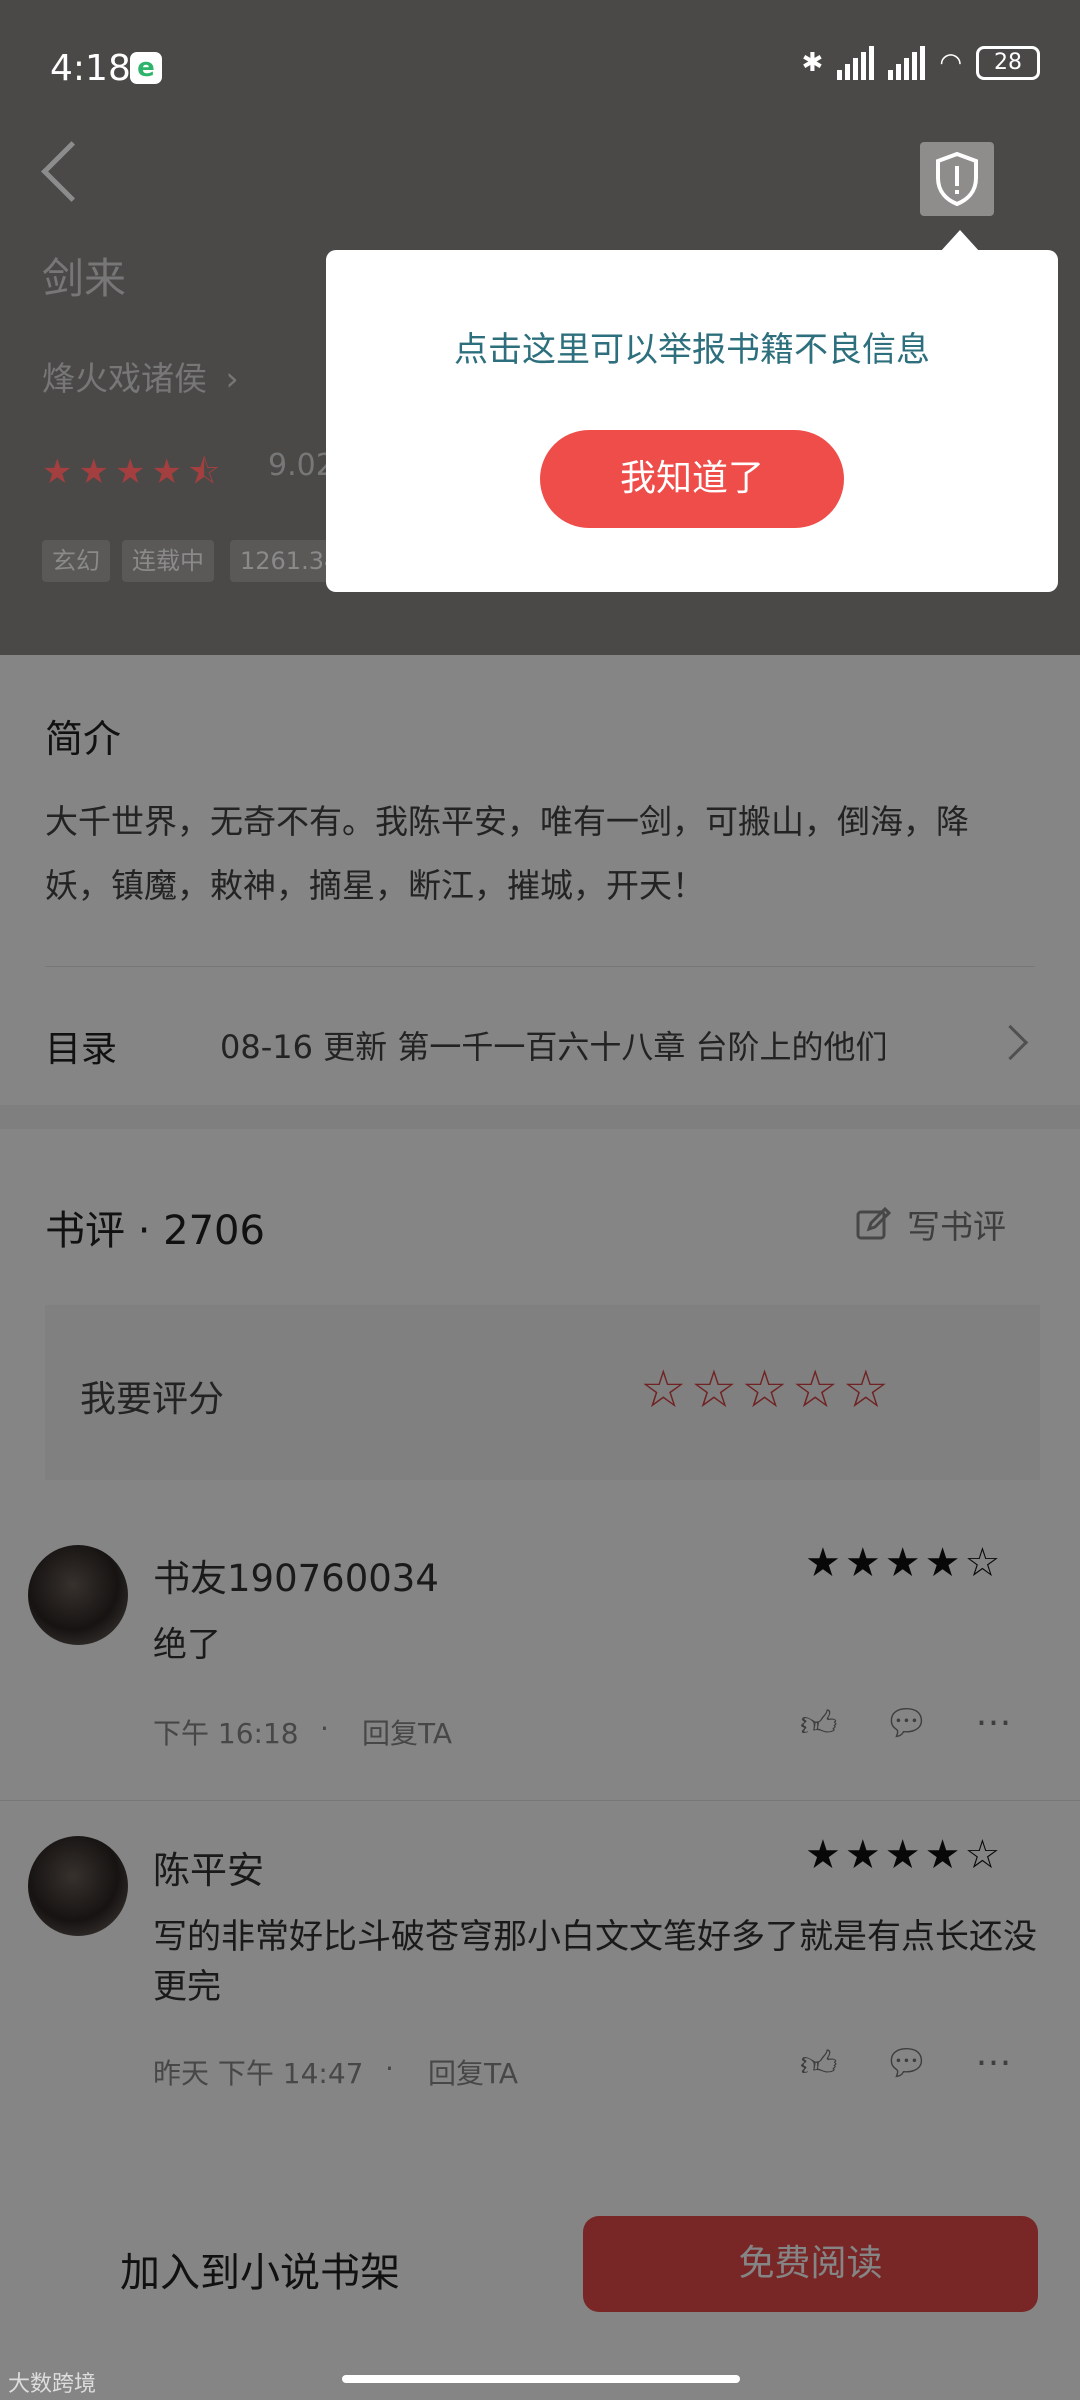  I want to click on watermark: 大数跨境, so click(52, 2384).